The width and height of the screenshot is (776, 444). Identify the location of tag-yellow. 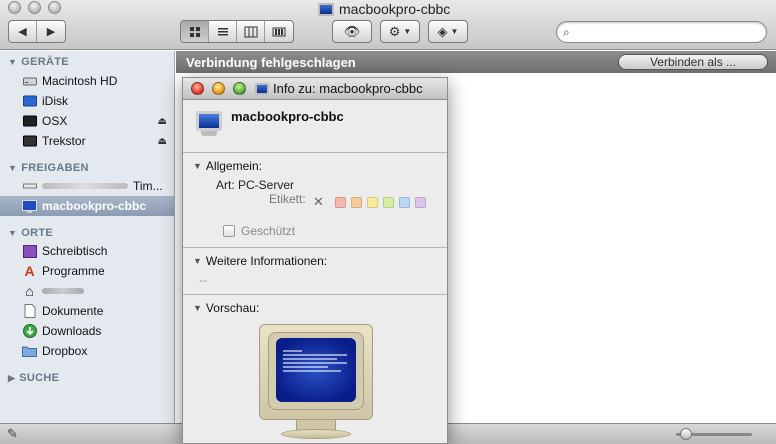
(372, 202).